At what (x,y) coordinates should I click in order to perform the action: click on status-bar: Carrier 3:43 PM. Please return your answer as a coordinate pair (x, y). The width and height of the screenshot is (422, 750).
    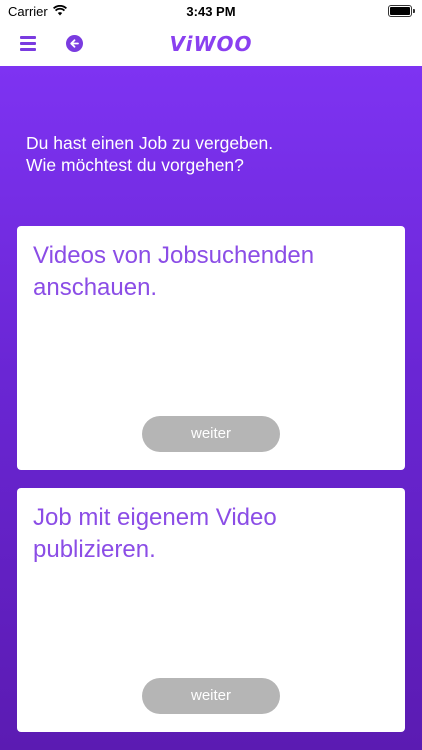
    Looking at the image, I should click on (211, 12).